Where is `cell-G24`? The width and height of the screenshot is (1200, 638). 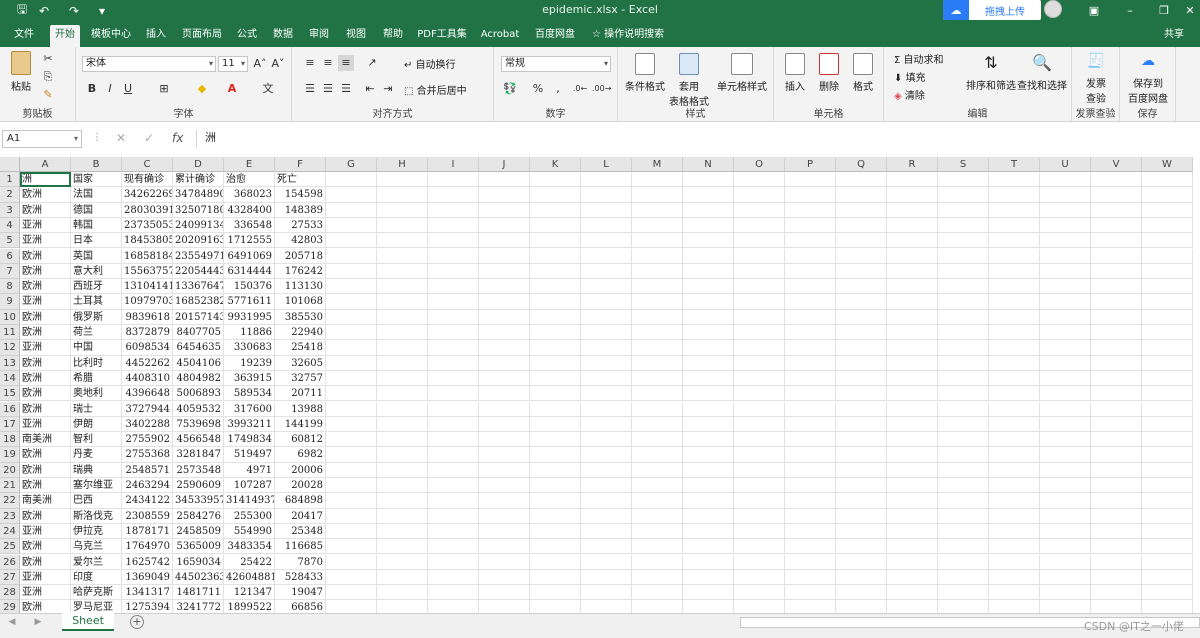
cell-G24 is located at coordinates (351, 531).